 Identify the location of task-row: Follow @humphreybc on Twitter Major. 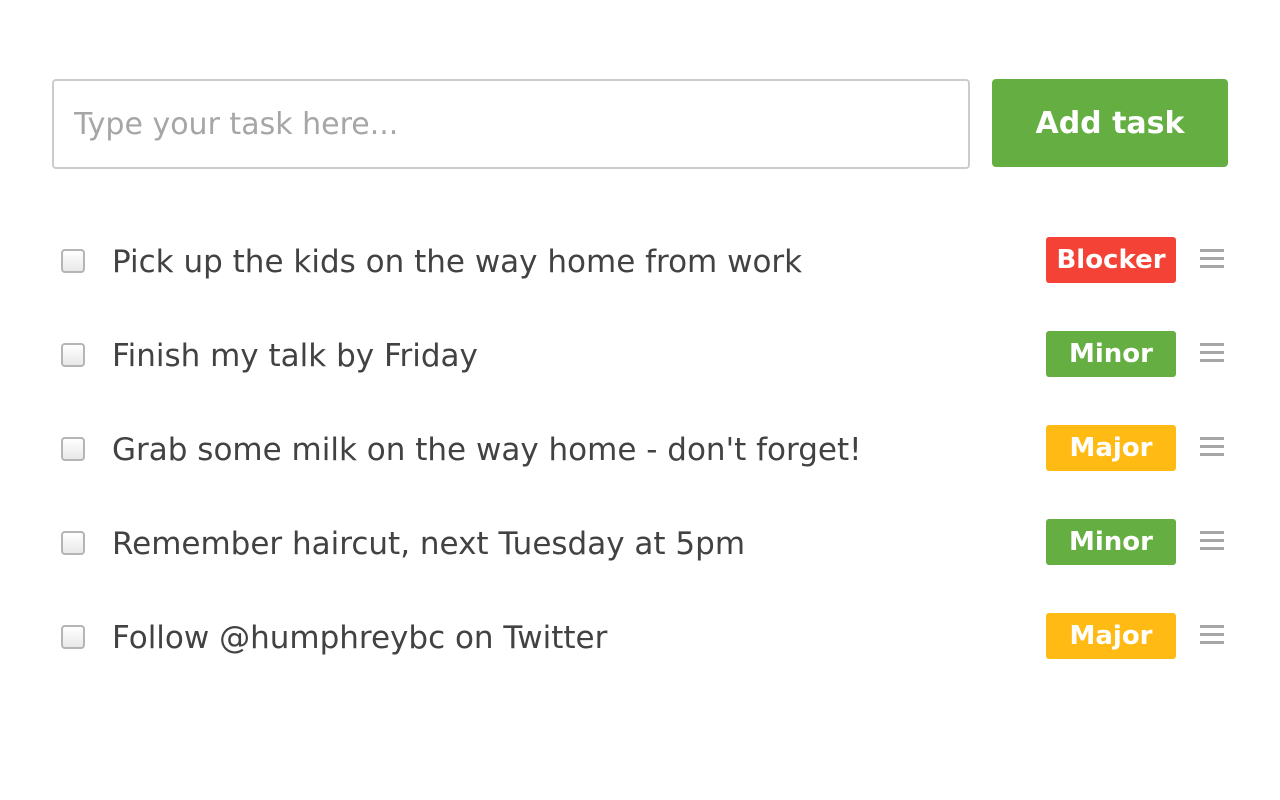
(640, 638).